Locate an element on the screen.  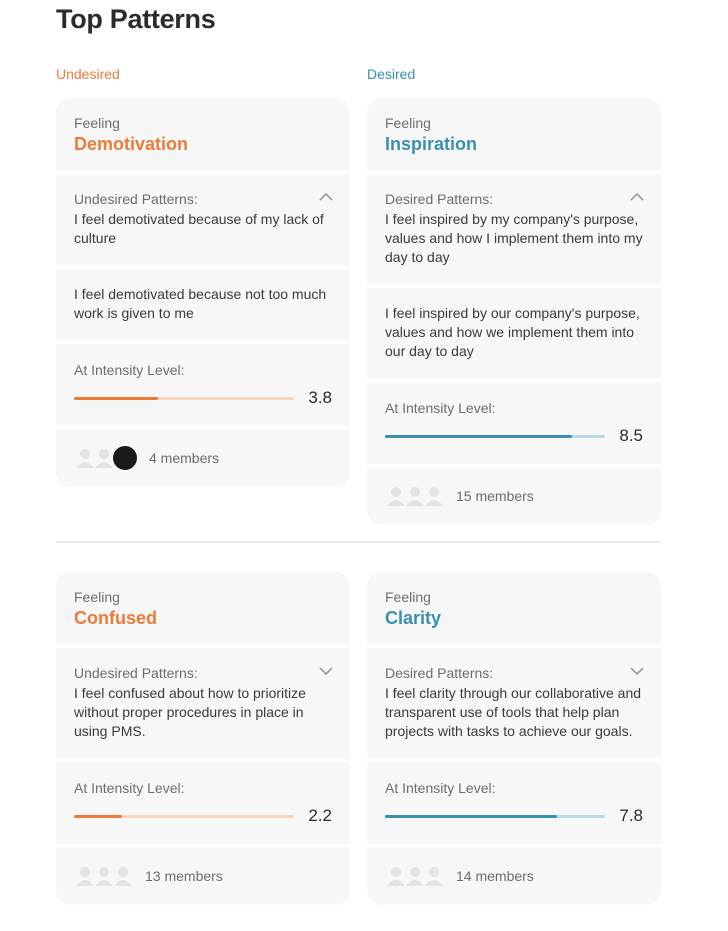
feeling-section: Feeling Clarity is located at coordinates (514, 608).